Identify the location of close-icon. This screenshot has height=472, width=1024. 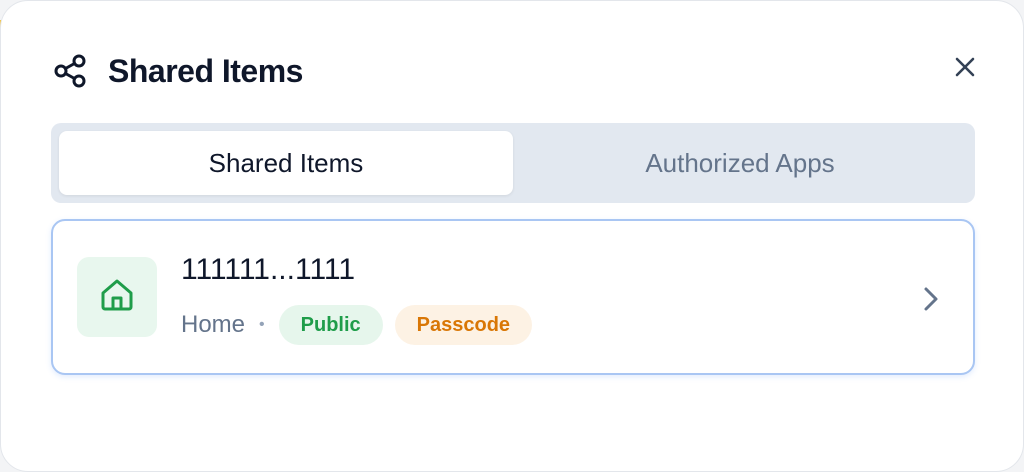
(965, 69).